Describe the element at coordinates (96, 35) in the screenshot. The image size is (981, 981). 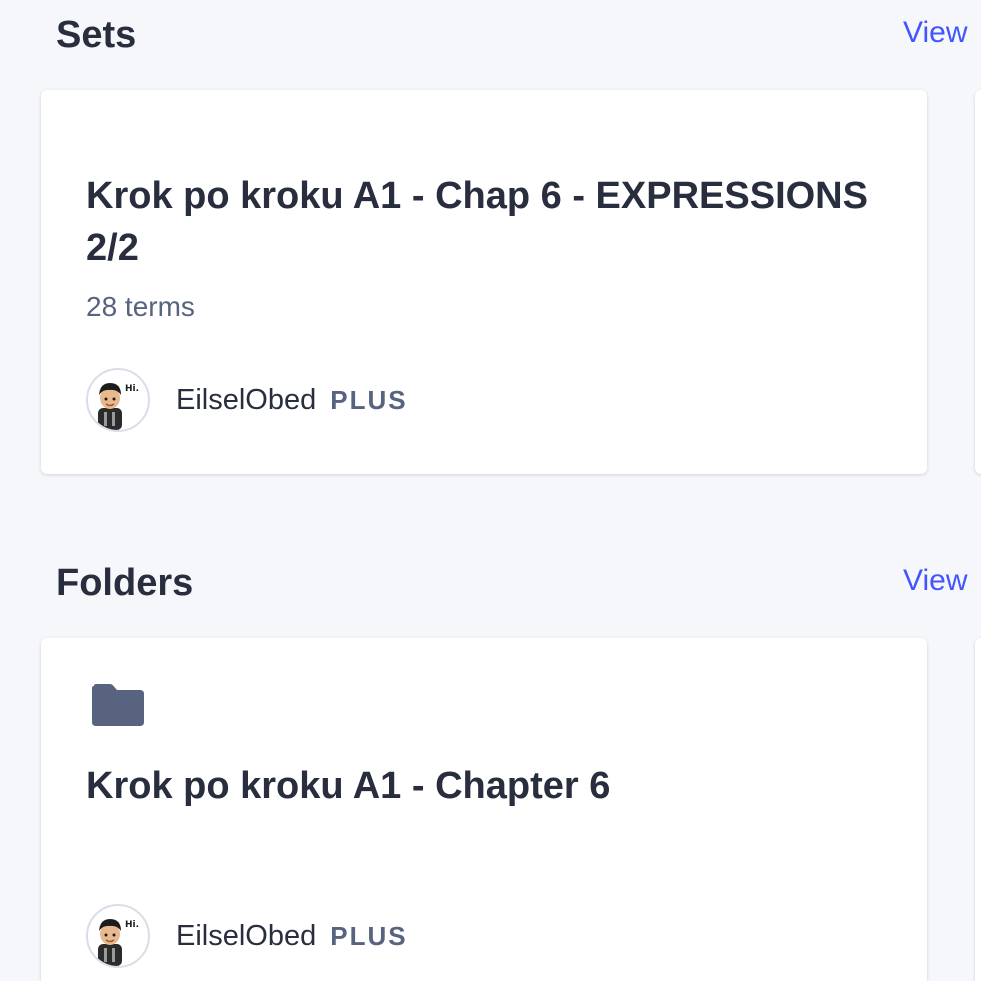
I see `sets-section-title: Sets` at that location.